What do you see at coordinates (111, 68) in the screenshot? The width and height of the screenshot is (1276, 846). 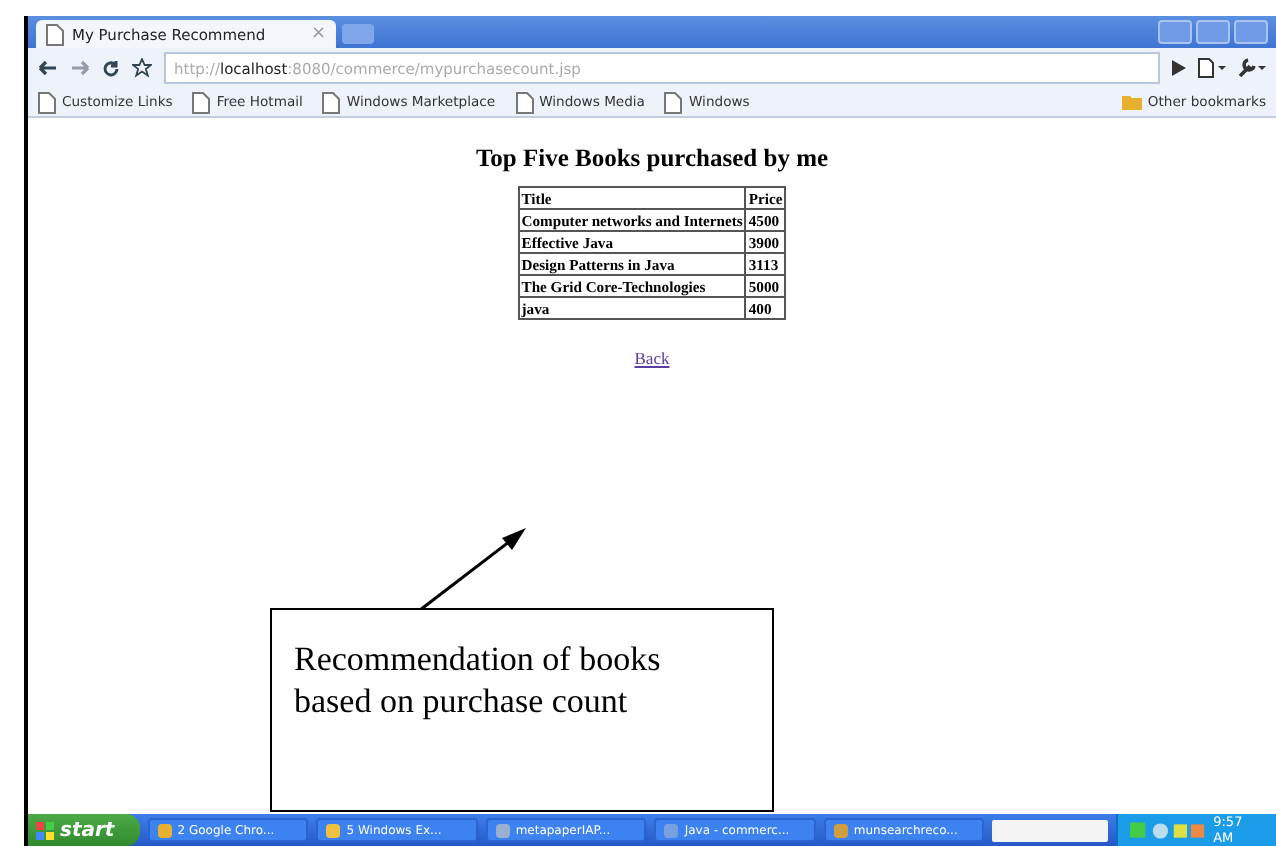 I see `reload-icon` at bounding box center [111, 68].